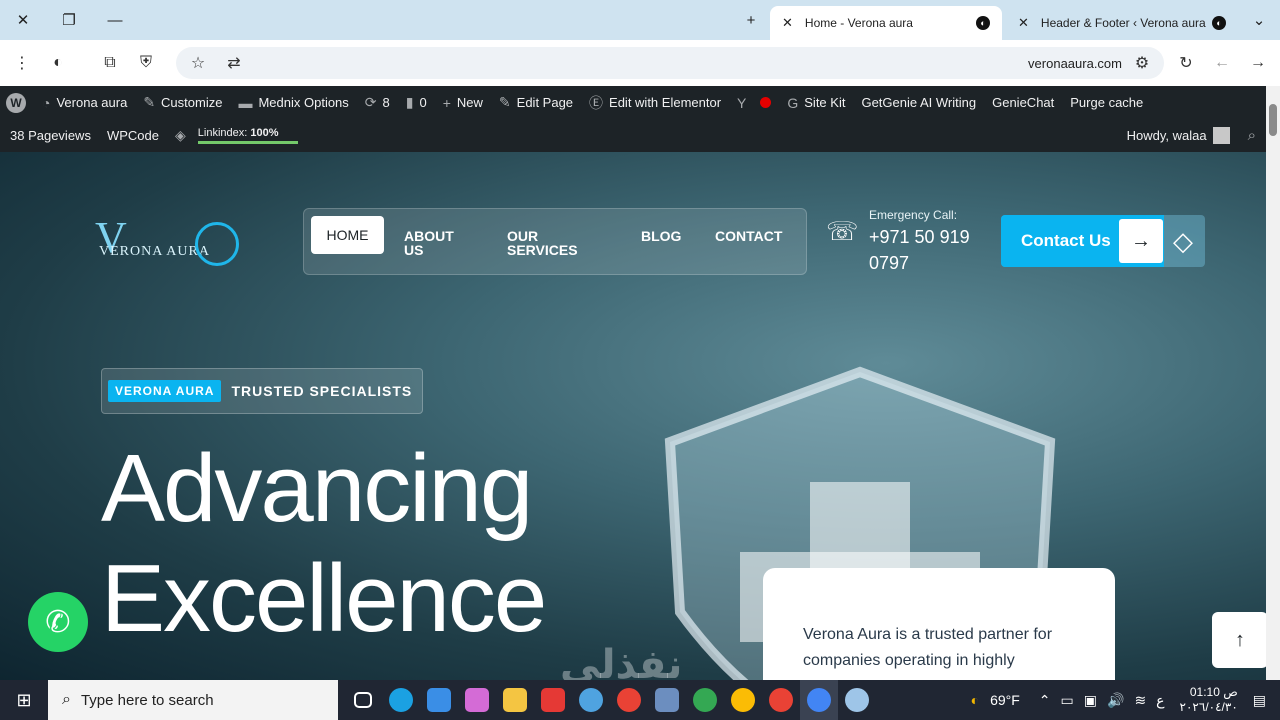 The image size is (1280, 720). I want to click on page-scrollbar, so click(1273, 383).